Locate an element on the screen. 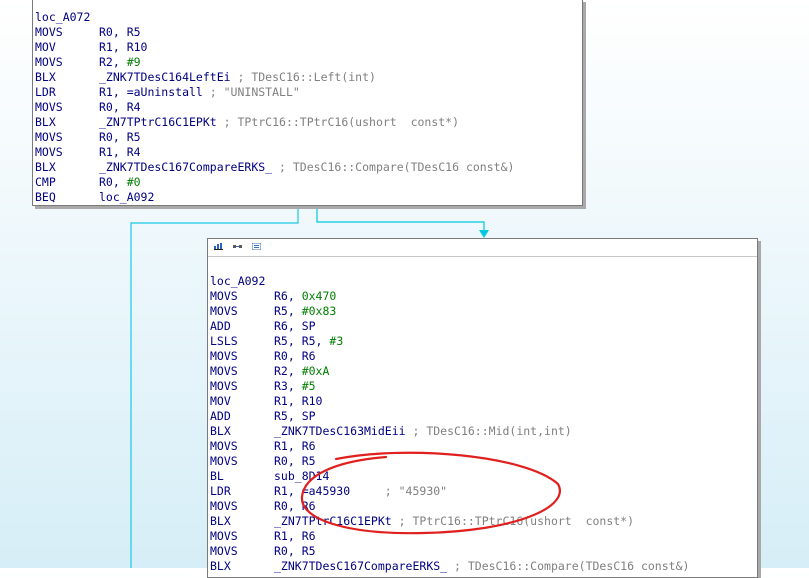  operands: R6, is located at coordinates (288, 296).